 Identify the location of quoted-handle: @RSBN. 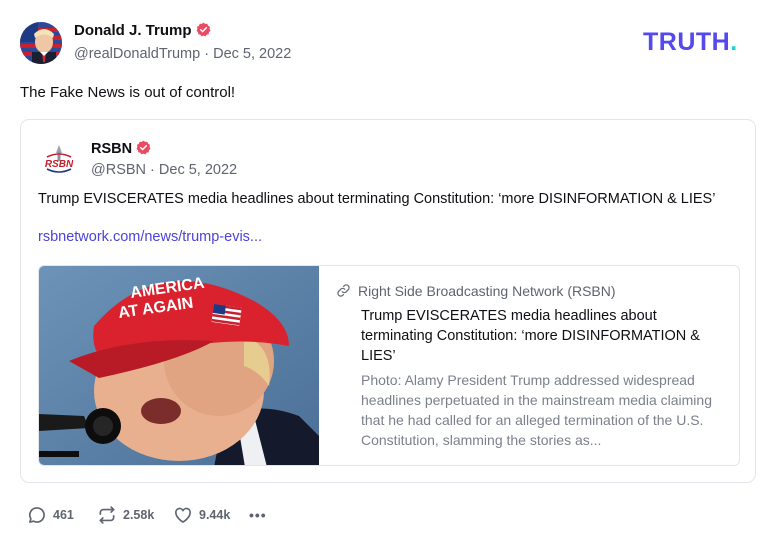
(118, 170).